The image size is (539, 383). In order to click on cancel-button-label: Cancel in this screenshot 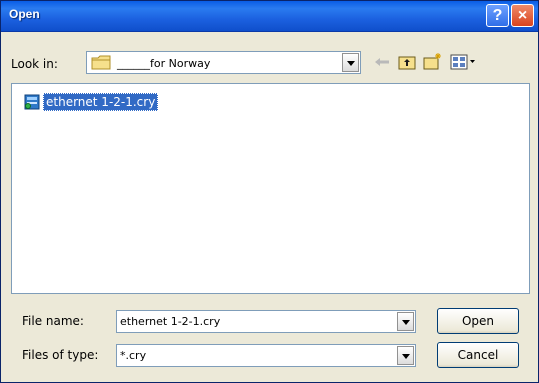, I will do `click(478, 355)`.